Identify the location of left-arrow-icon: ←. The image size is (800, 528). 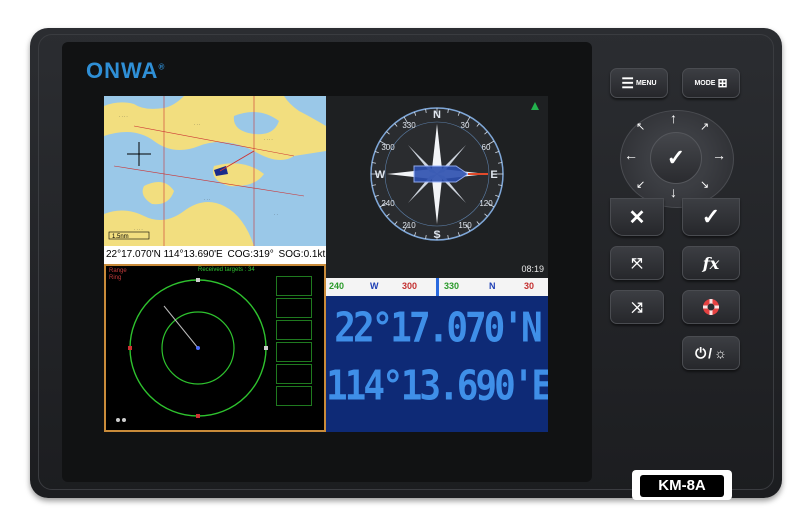
(631, 155).